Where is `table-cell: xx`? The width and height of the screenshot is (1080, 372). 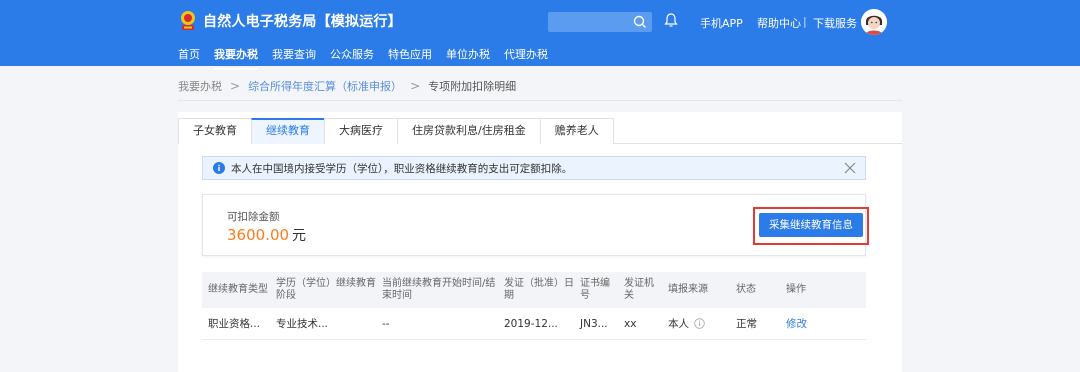 table-cell: xx is located at coordinates (630, 323).